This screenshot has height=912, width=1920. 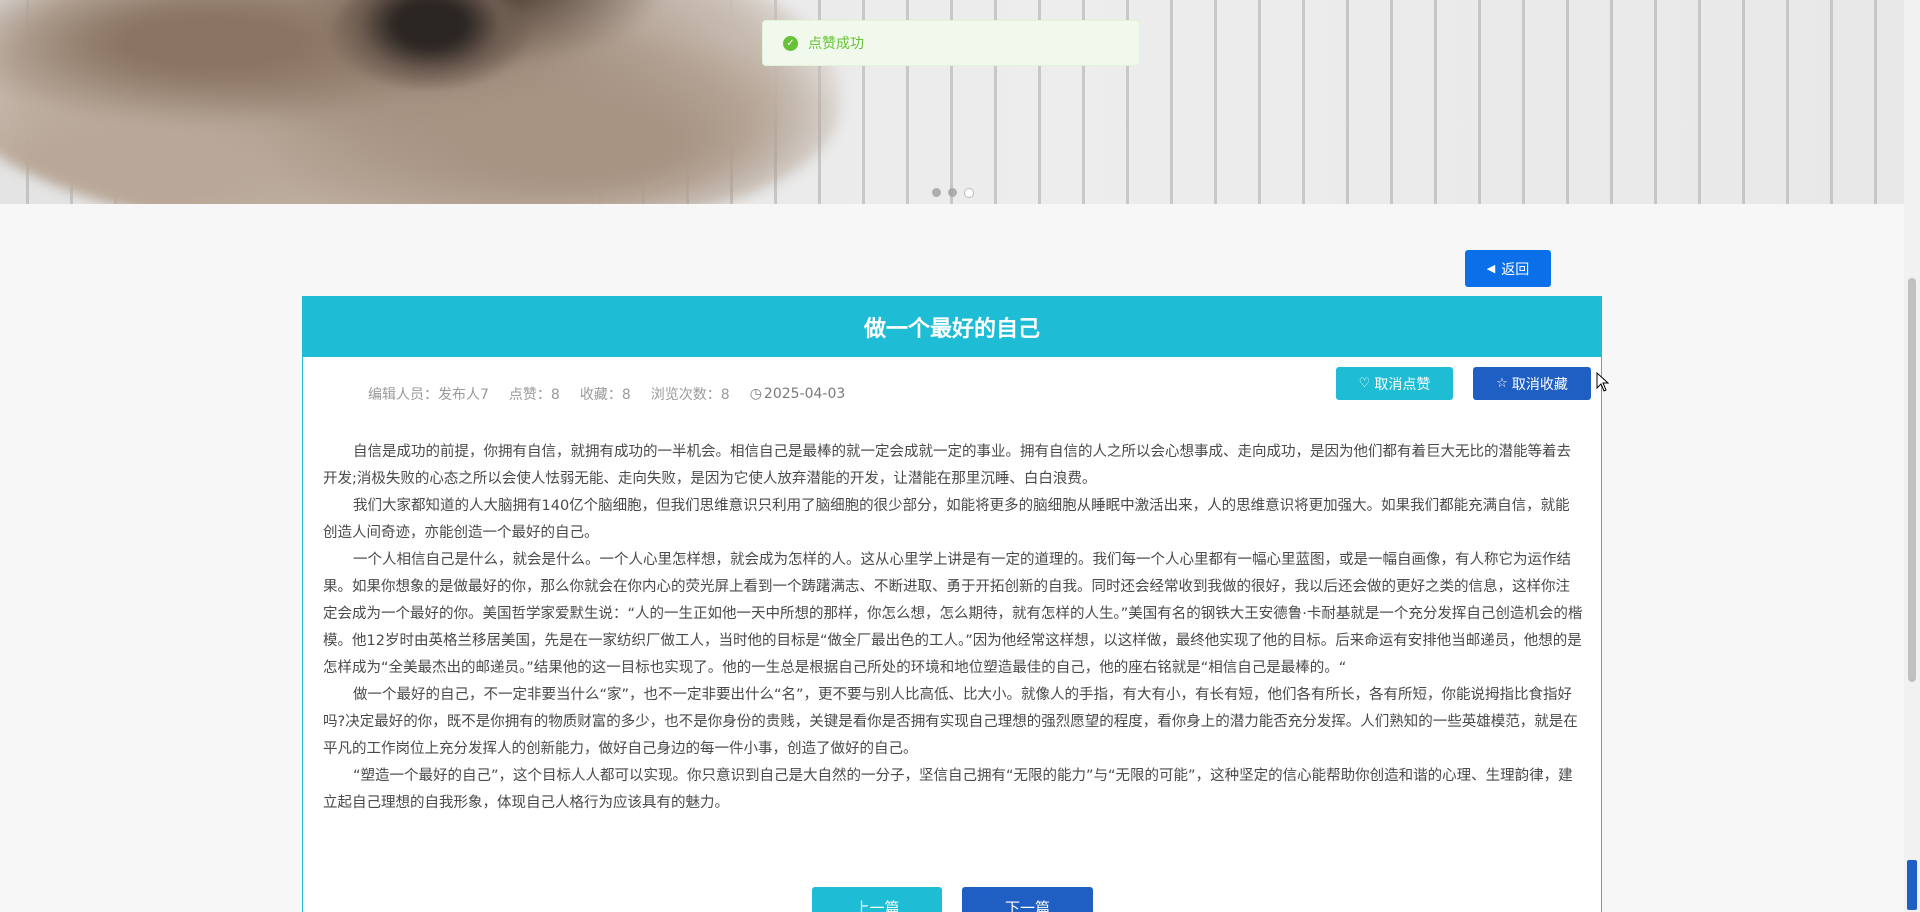 I want to click on meta-favorites: 收藏：8, so click(x=605, y=395).